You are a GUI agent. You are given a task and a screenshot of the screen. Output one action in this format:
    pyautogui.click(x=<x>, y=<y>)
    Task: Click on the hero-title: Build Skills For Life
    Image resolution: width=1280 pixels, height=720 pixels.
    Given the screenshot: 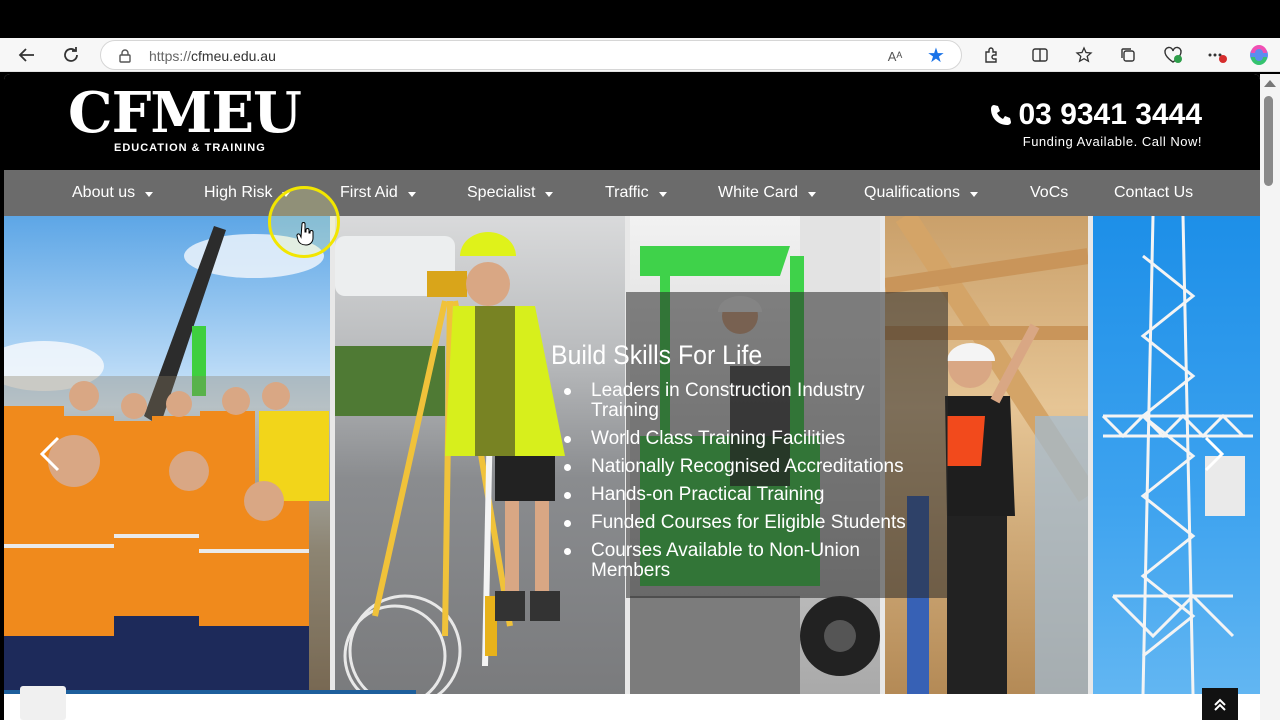 What is the action you would take?
    pyautogui.click(x=657, y=355)
    